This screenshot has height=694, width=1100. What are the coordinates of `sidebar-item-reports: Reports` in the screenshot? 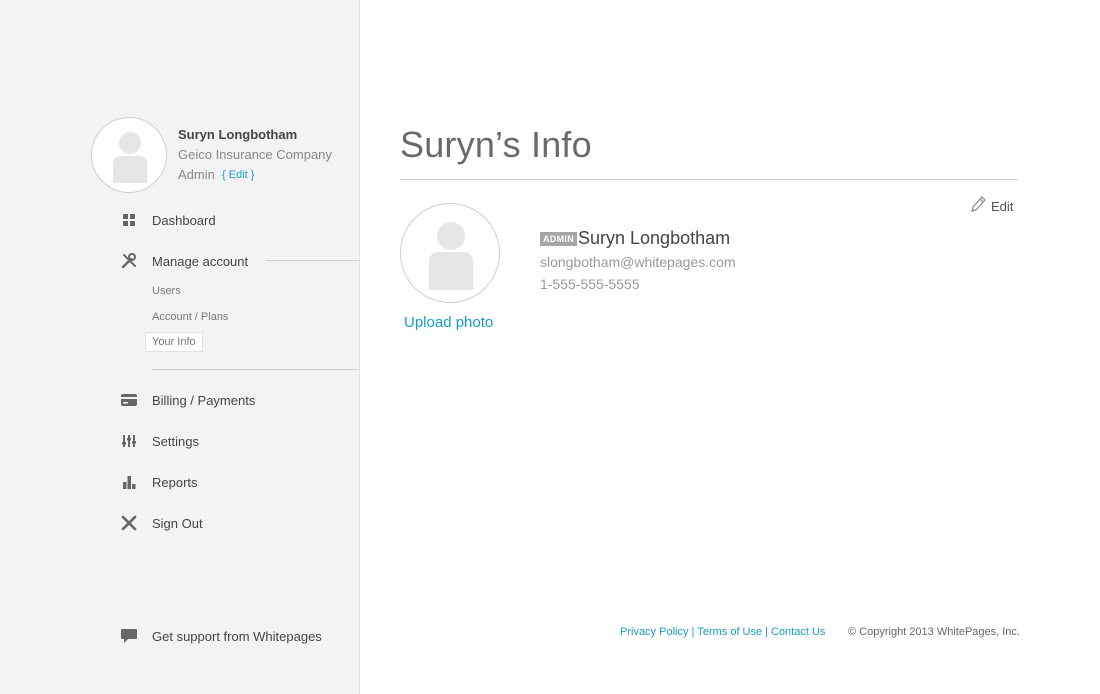 It's located at (159, 482).